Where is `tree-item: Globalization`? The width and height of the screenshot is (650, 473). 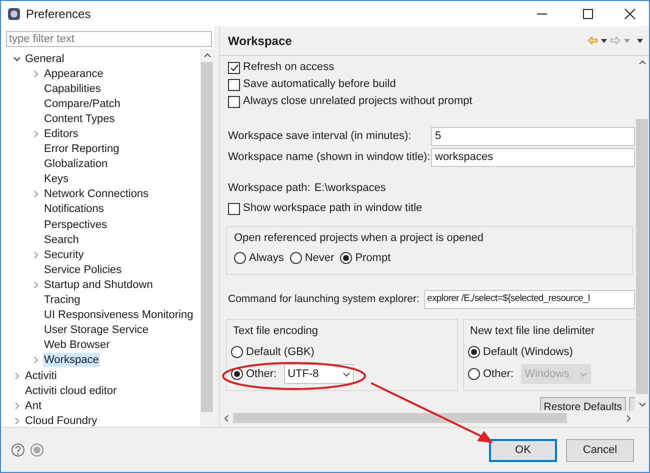 tree-item: Globalization is located at coordinates (76, 164).